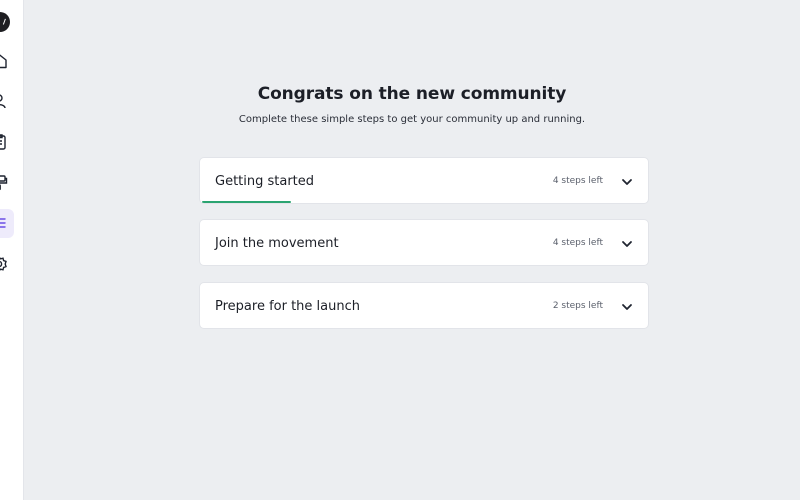  Describe the element at coordinates (4, 264) in the screenshot. I see `settings-icon` at that location.